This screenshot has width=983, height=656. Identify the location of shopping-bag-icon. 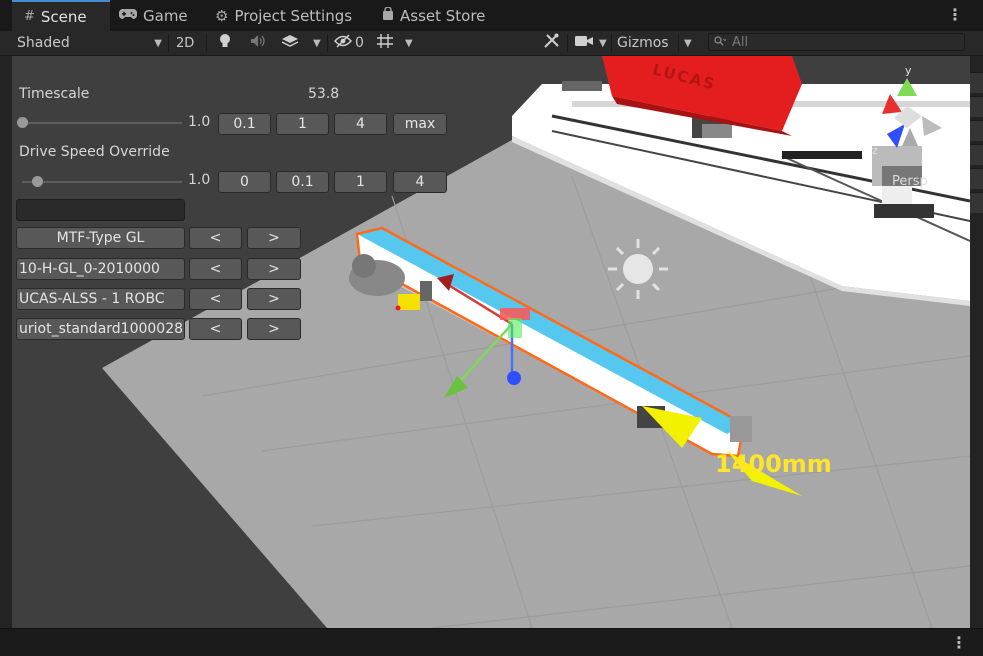
(388, 15).